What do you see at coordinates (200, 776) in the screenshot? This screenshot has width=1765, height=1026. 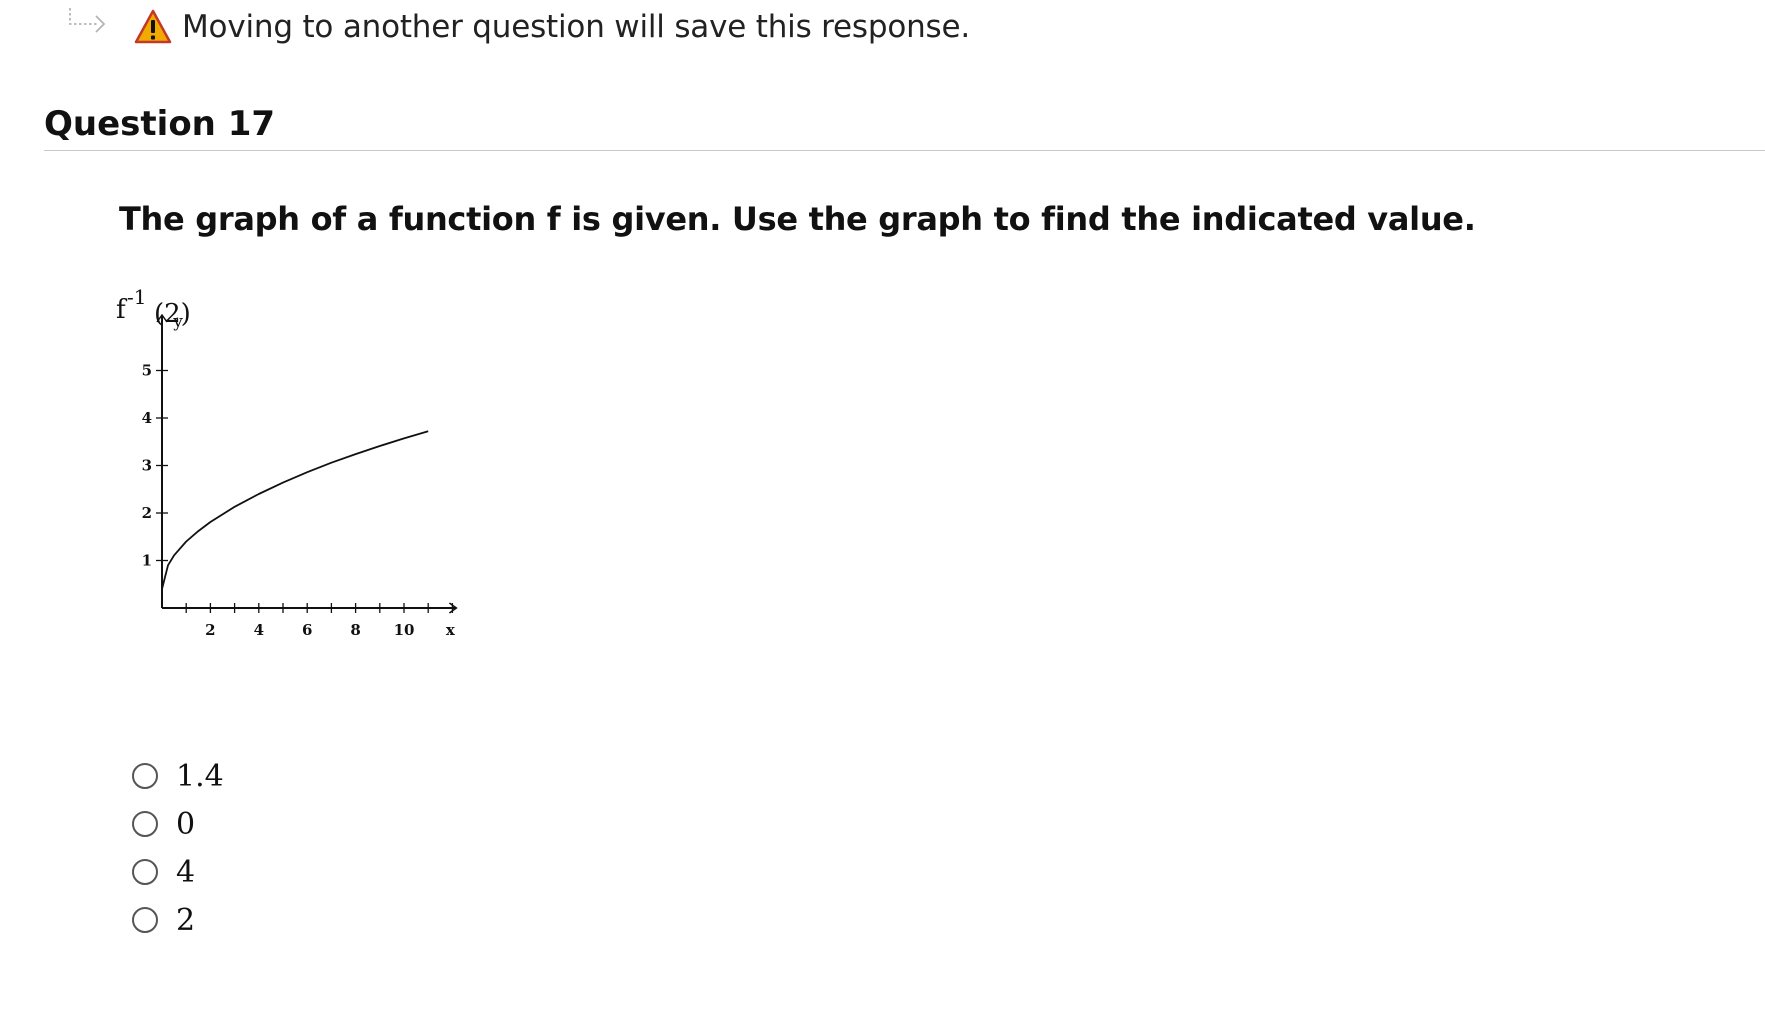 I see `choice-label: 1.4` at bounding box center [200, 776].